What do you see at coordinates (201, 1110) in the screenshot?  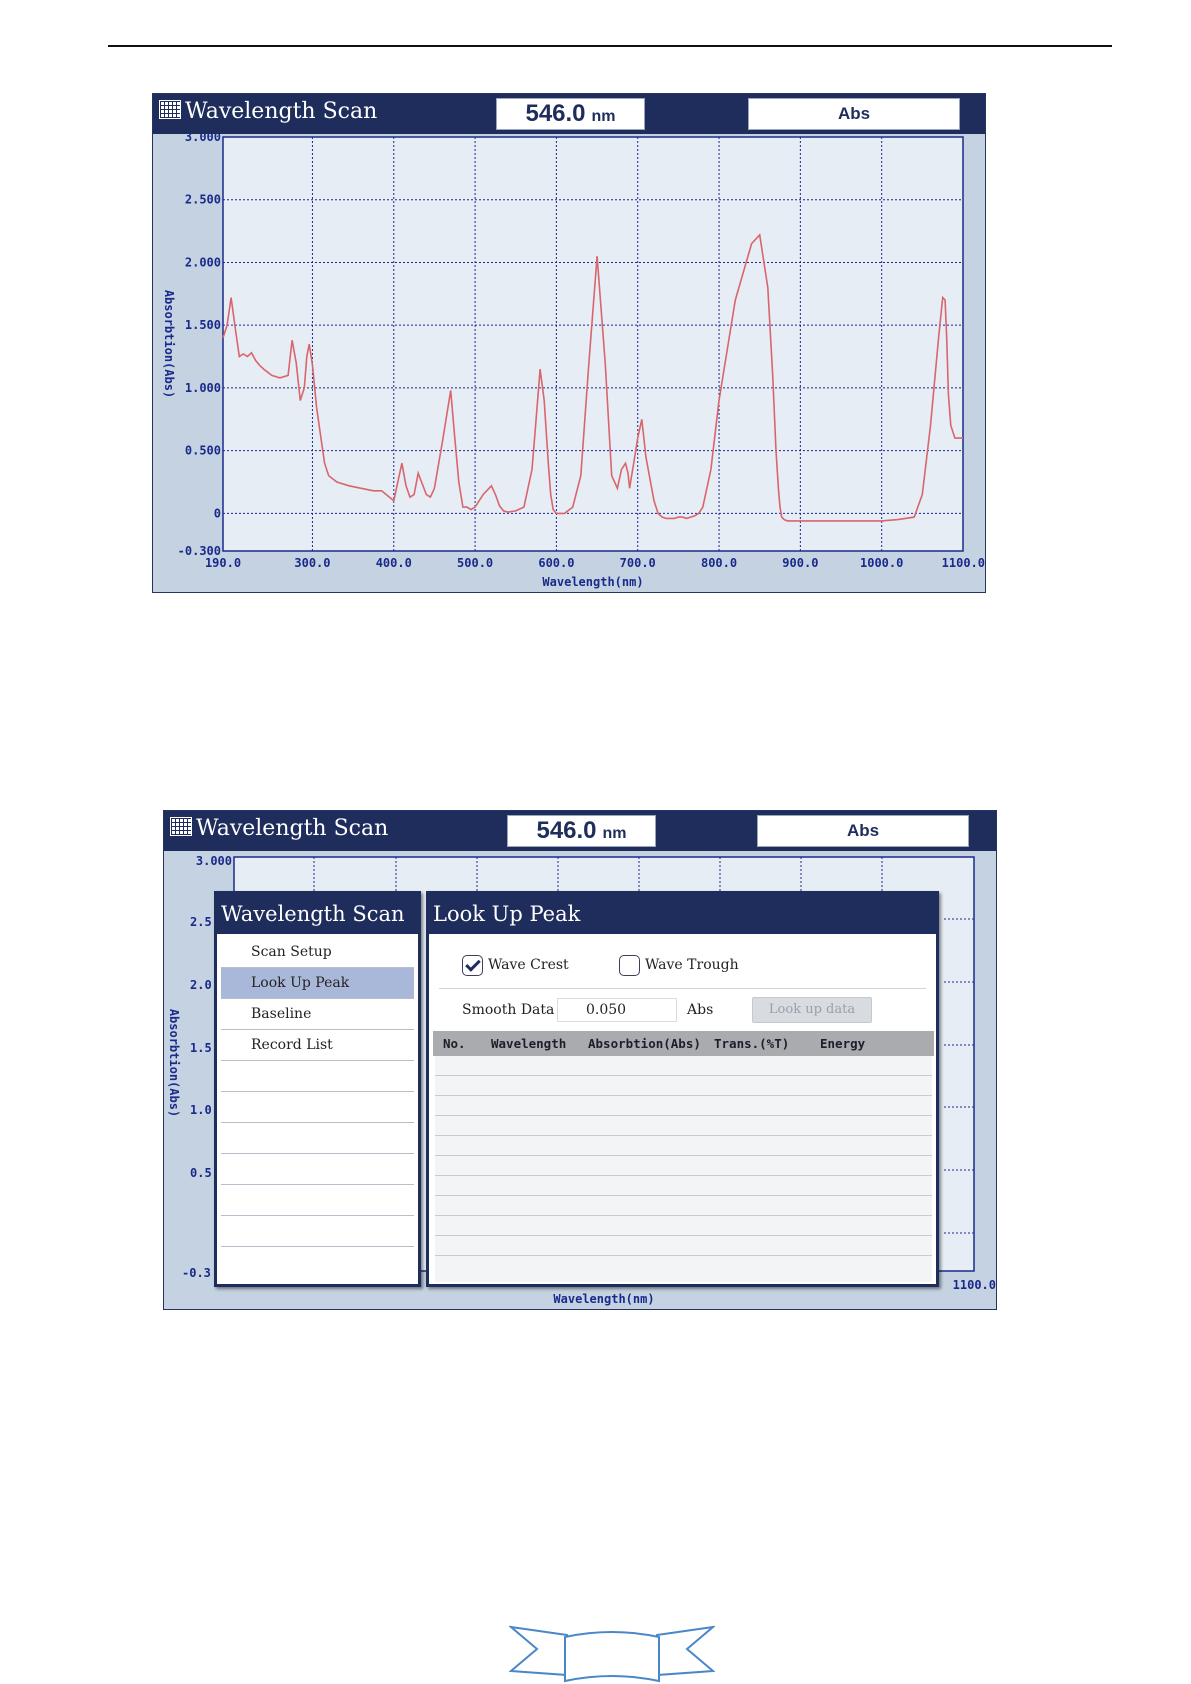 I see `y-tick-label: 1.0` at bounding box center [201, 1110].